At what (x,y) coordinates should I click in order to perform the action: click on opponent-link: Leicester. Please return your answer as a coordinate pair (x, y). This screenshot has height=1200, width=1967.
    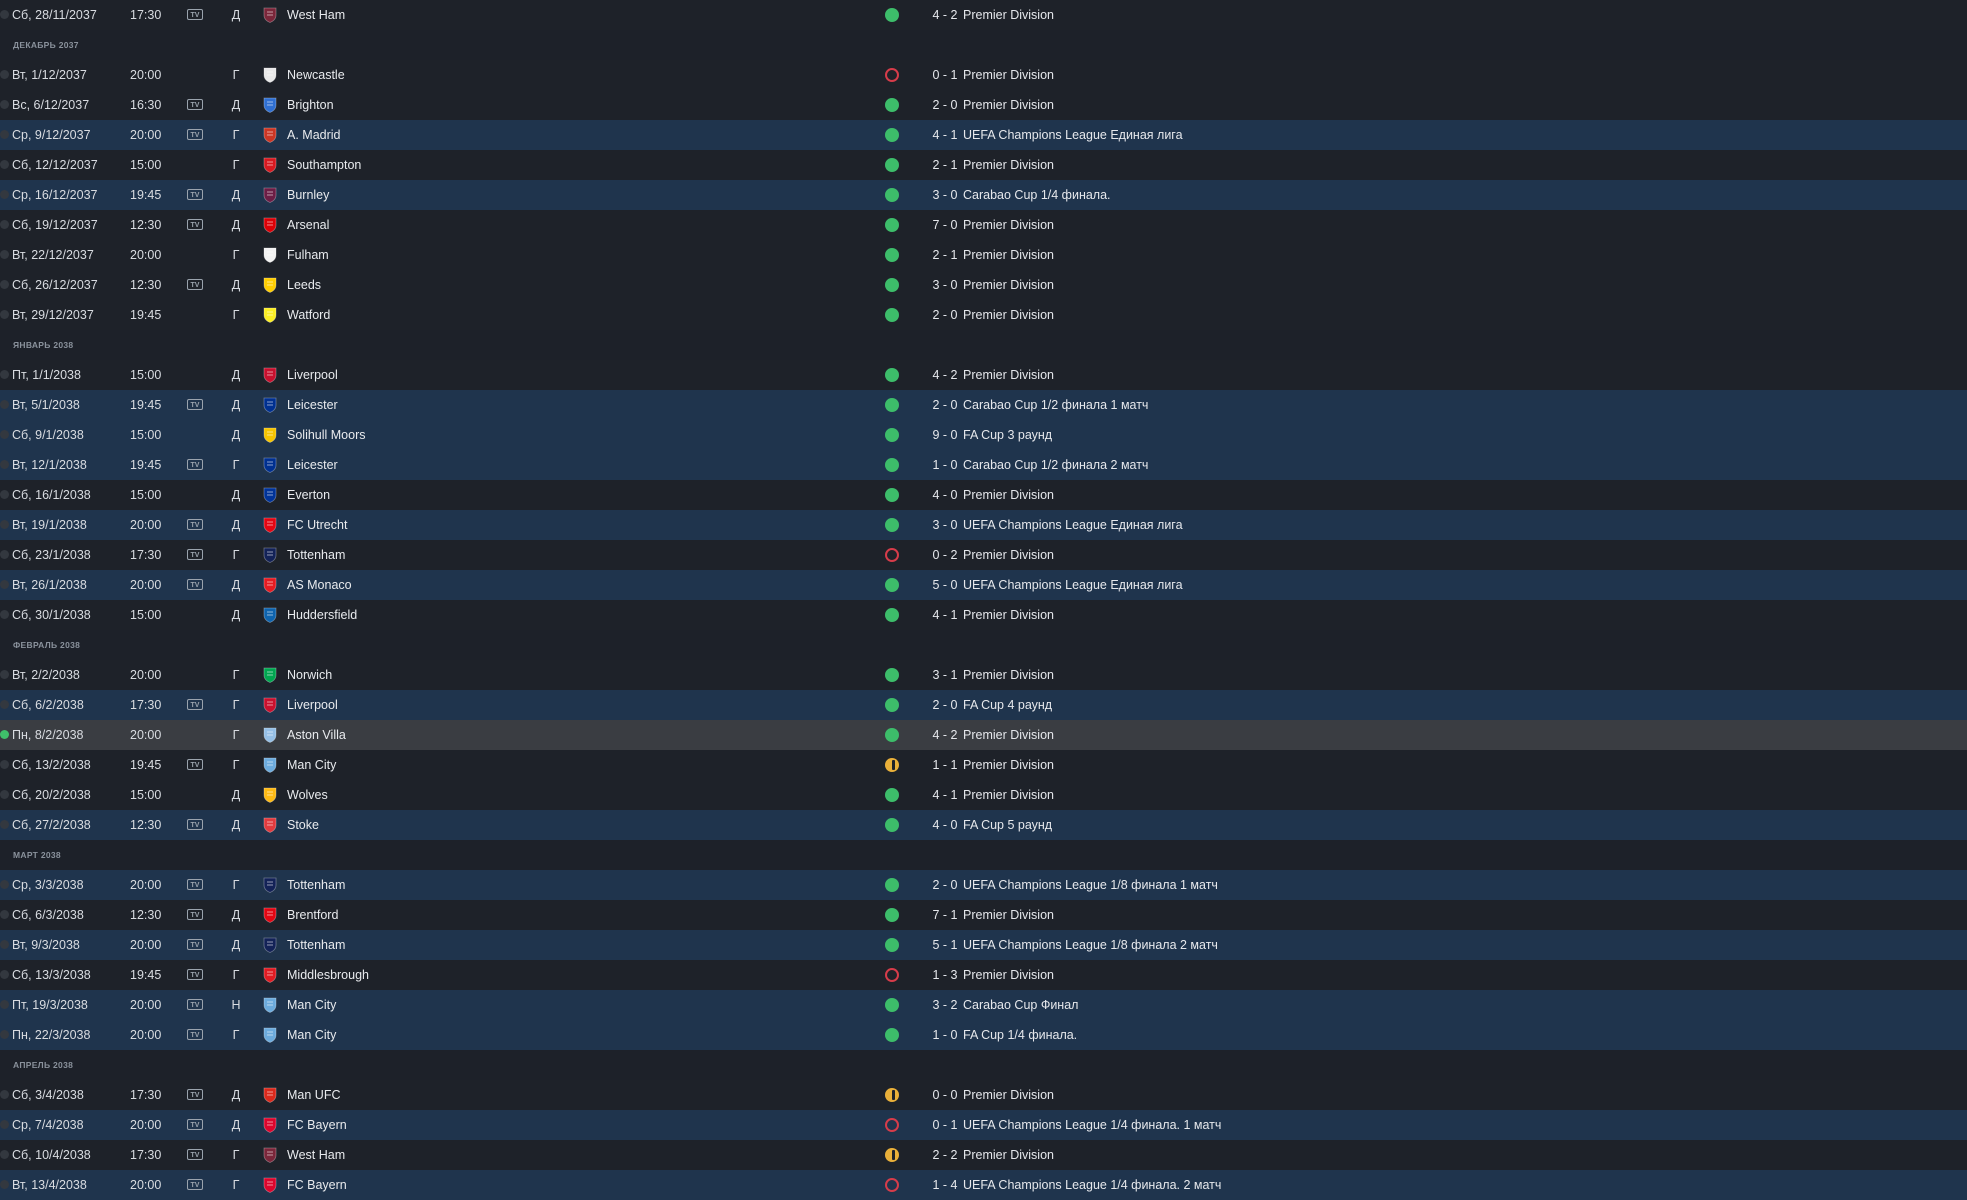
    Looking at the image, I should click on (312, 465).